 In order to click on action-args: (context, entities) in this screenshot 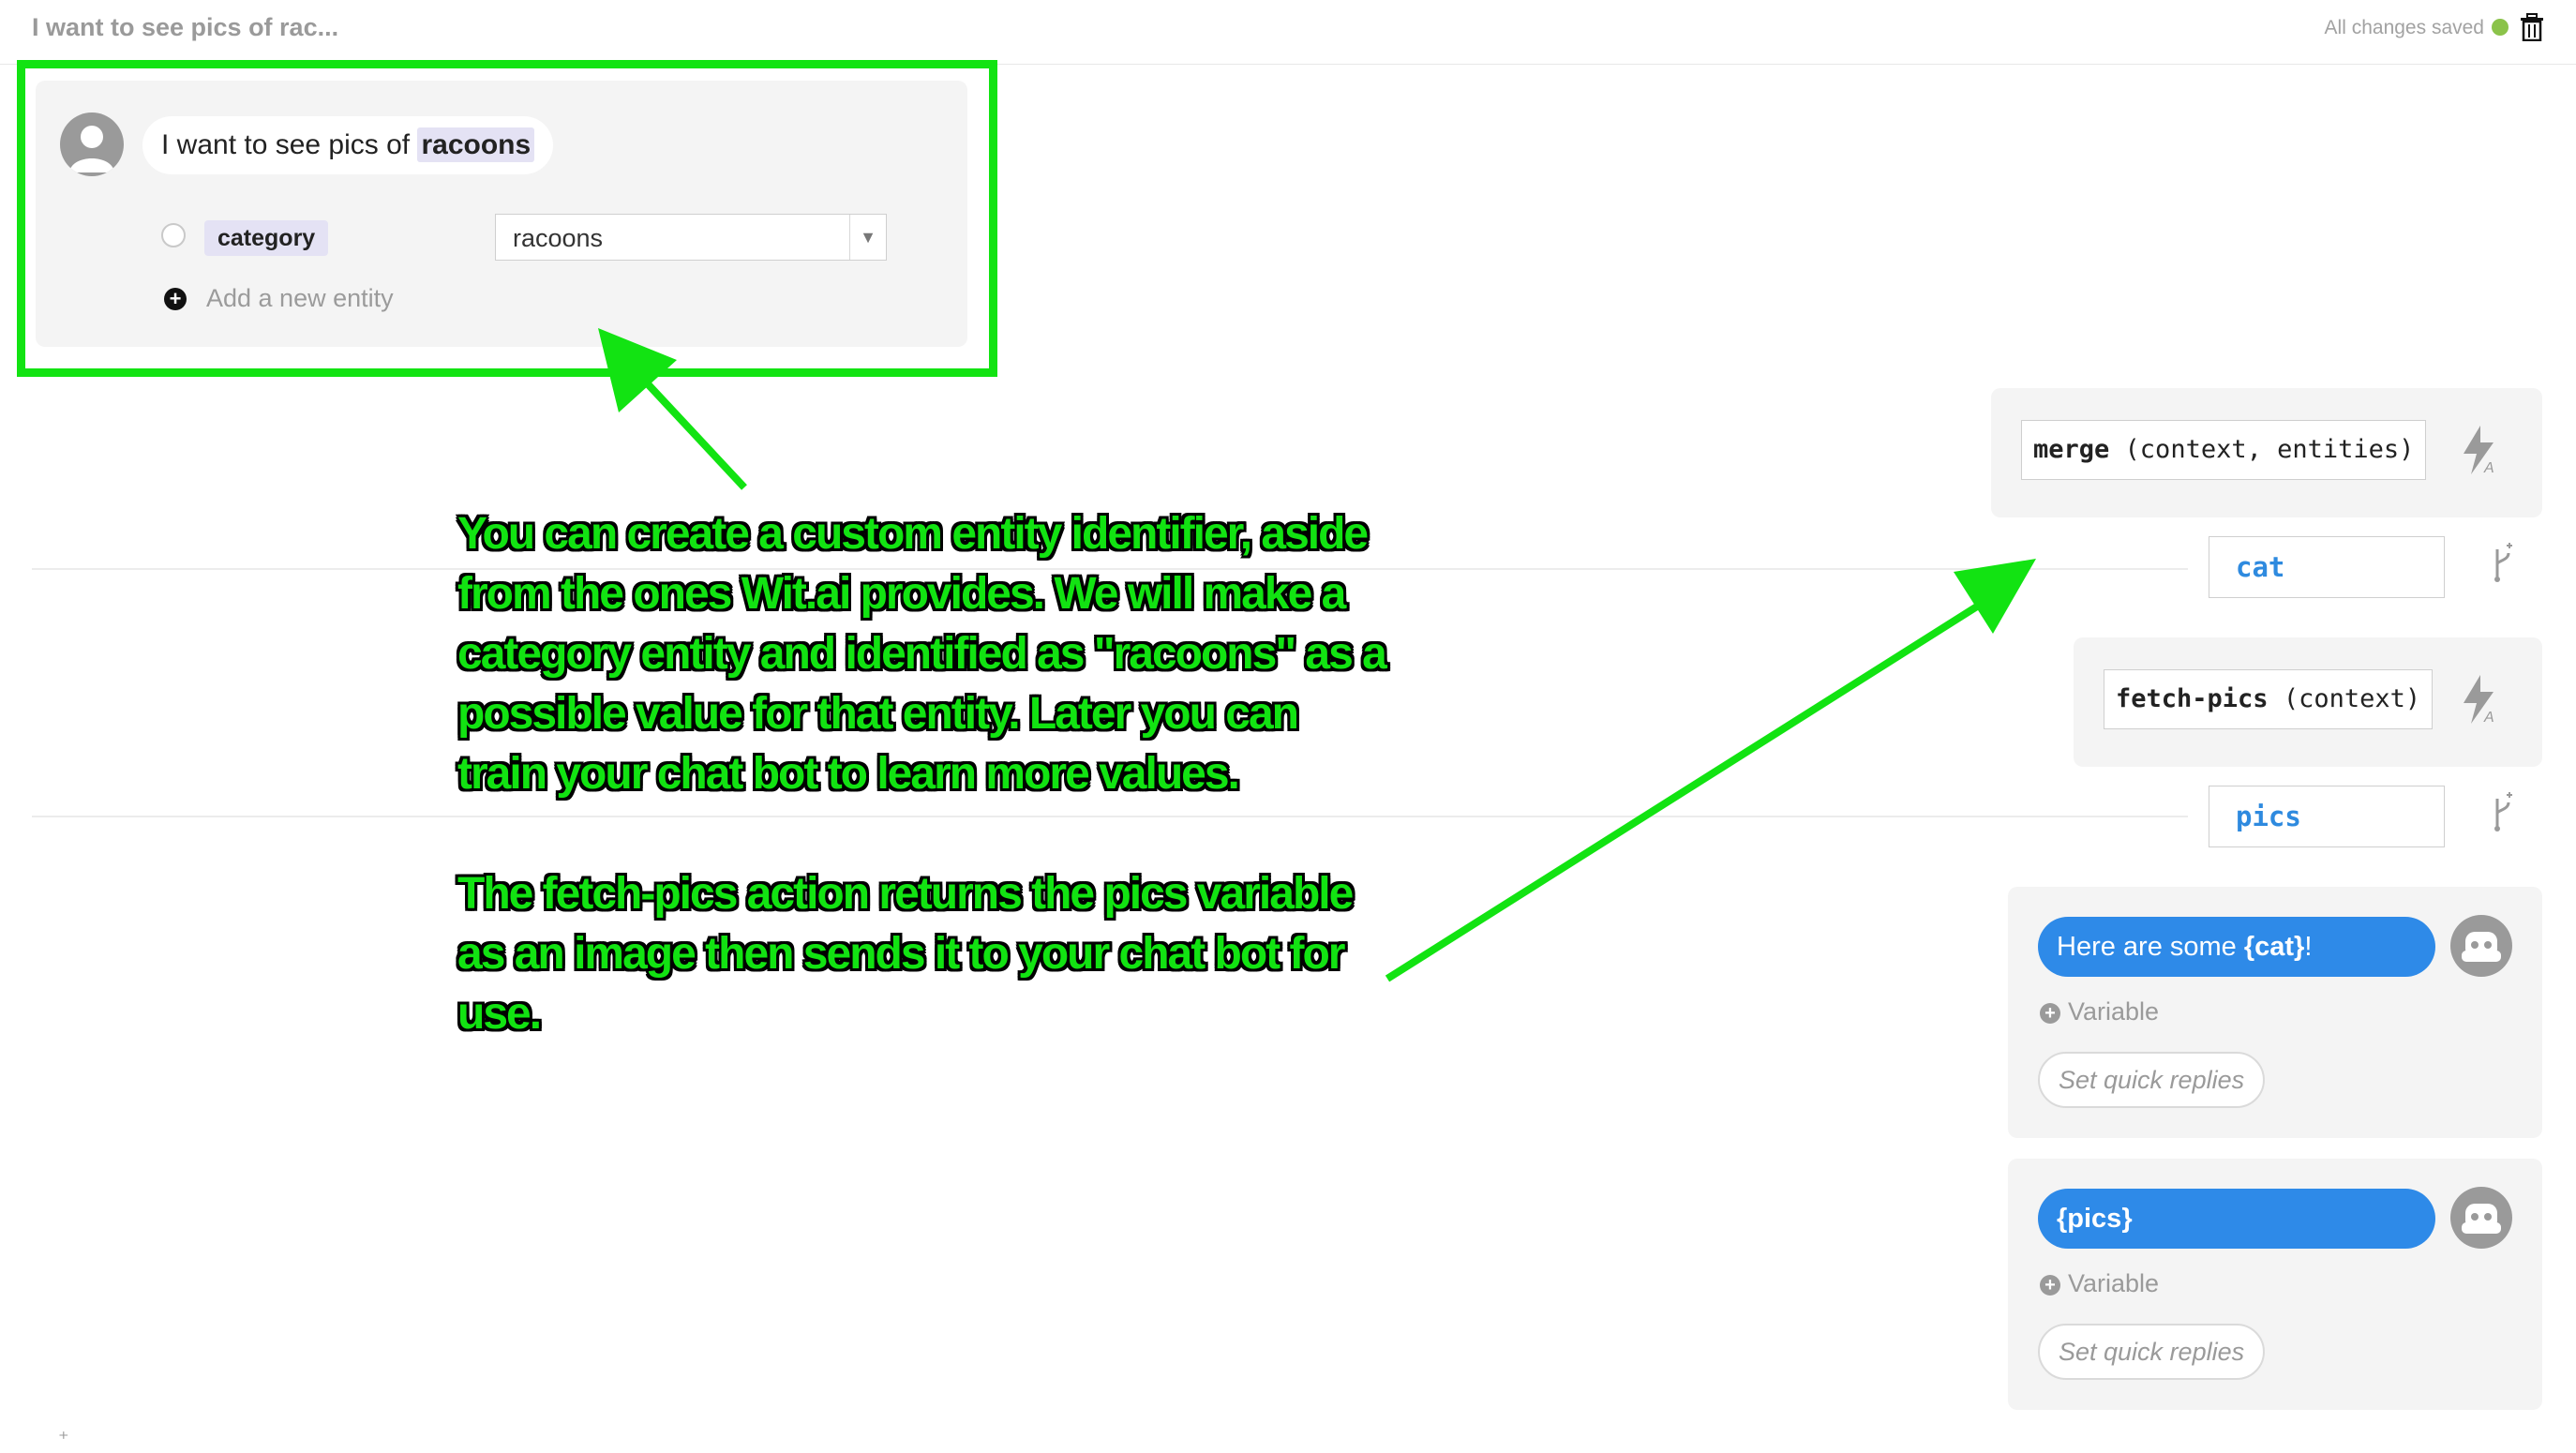, I will do `click(2269, 449)`.